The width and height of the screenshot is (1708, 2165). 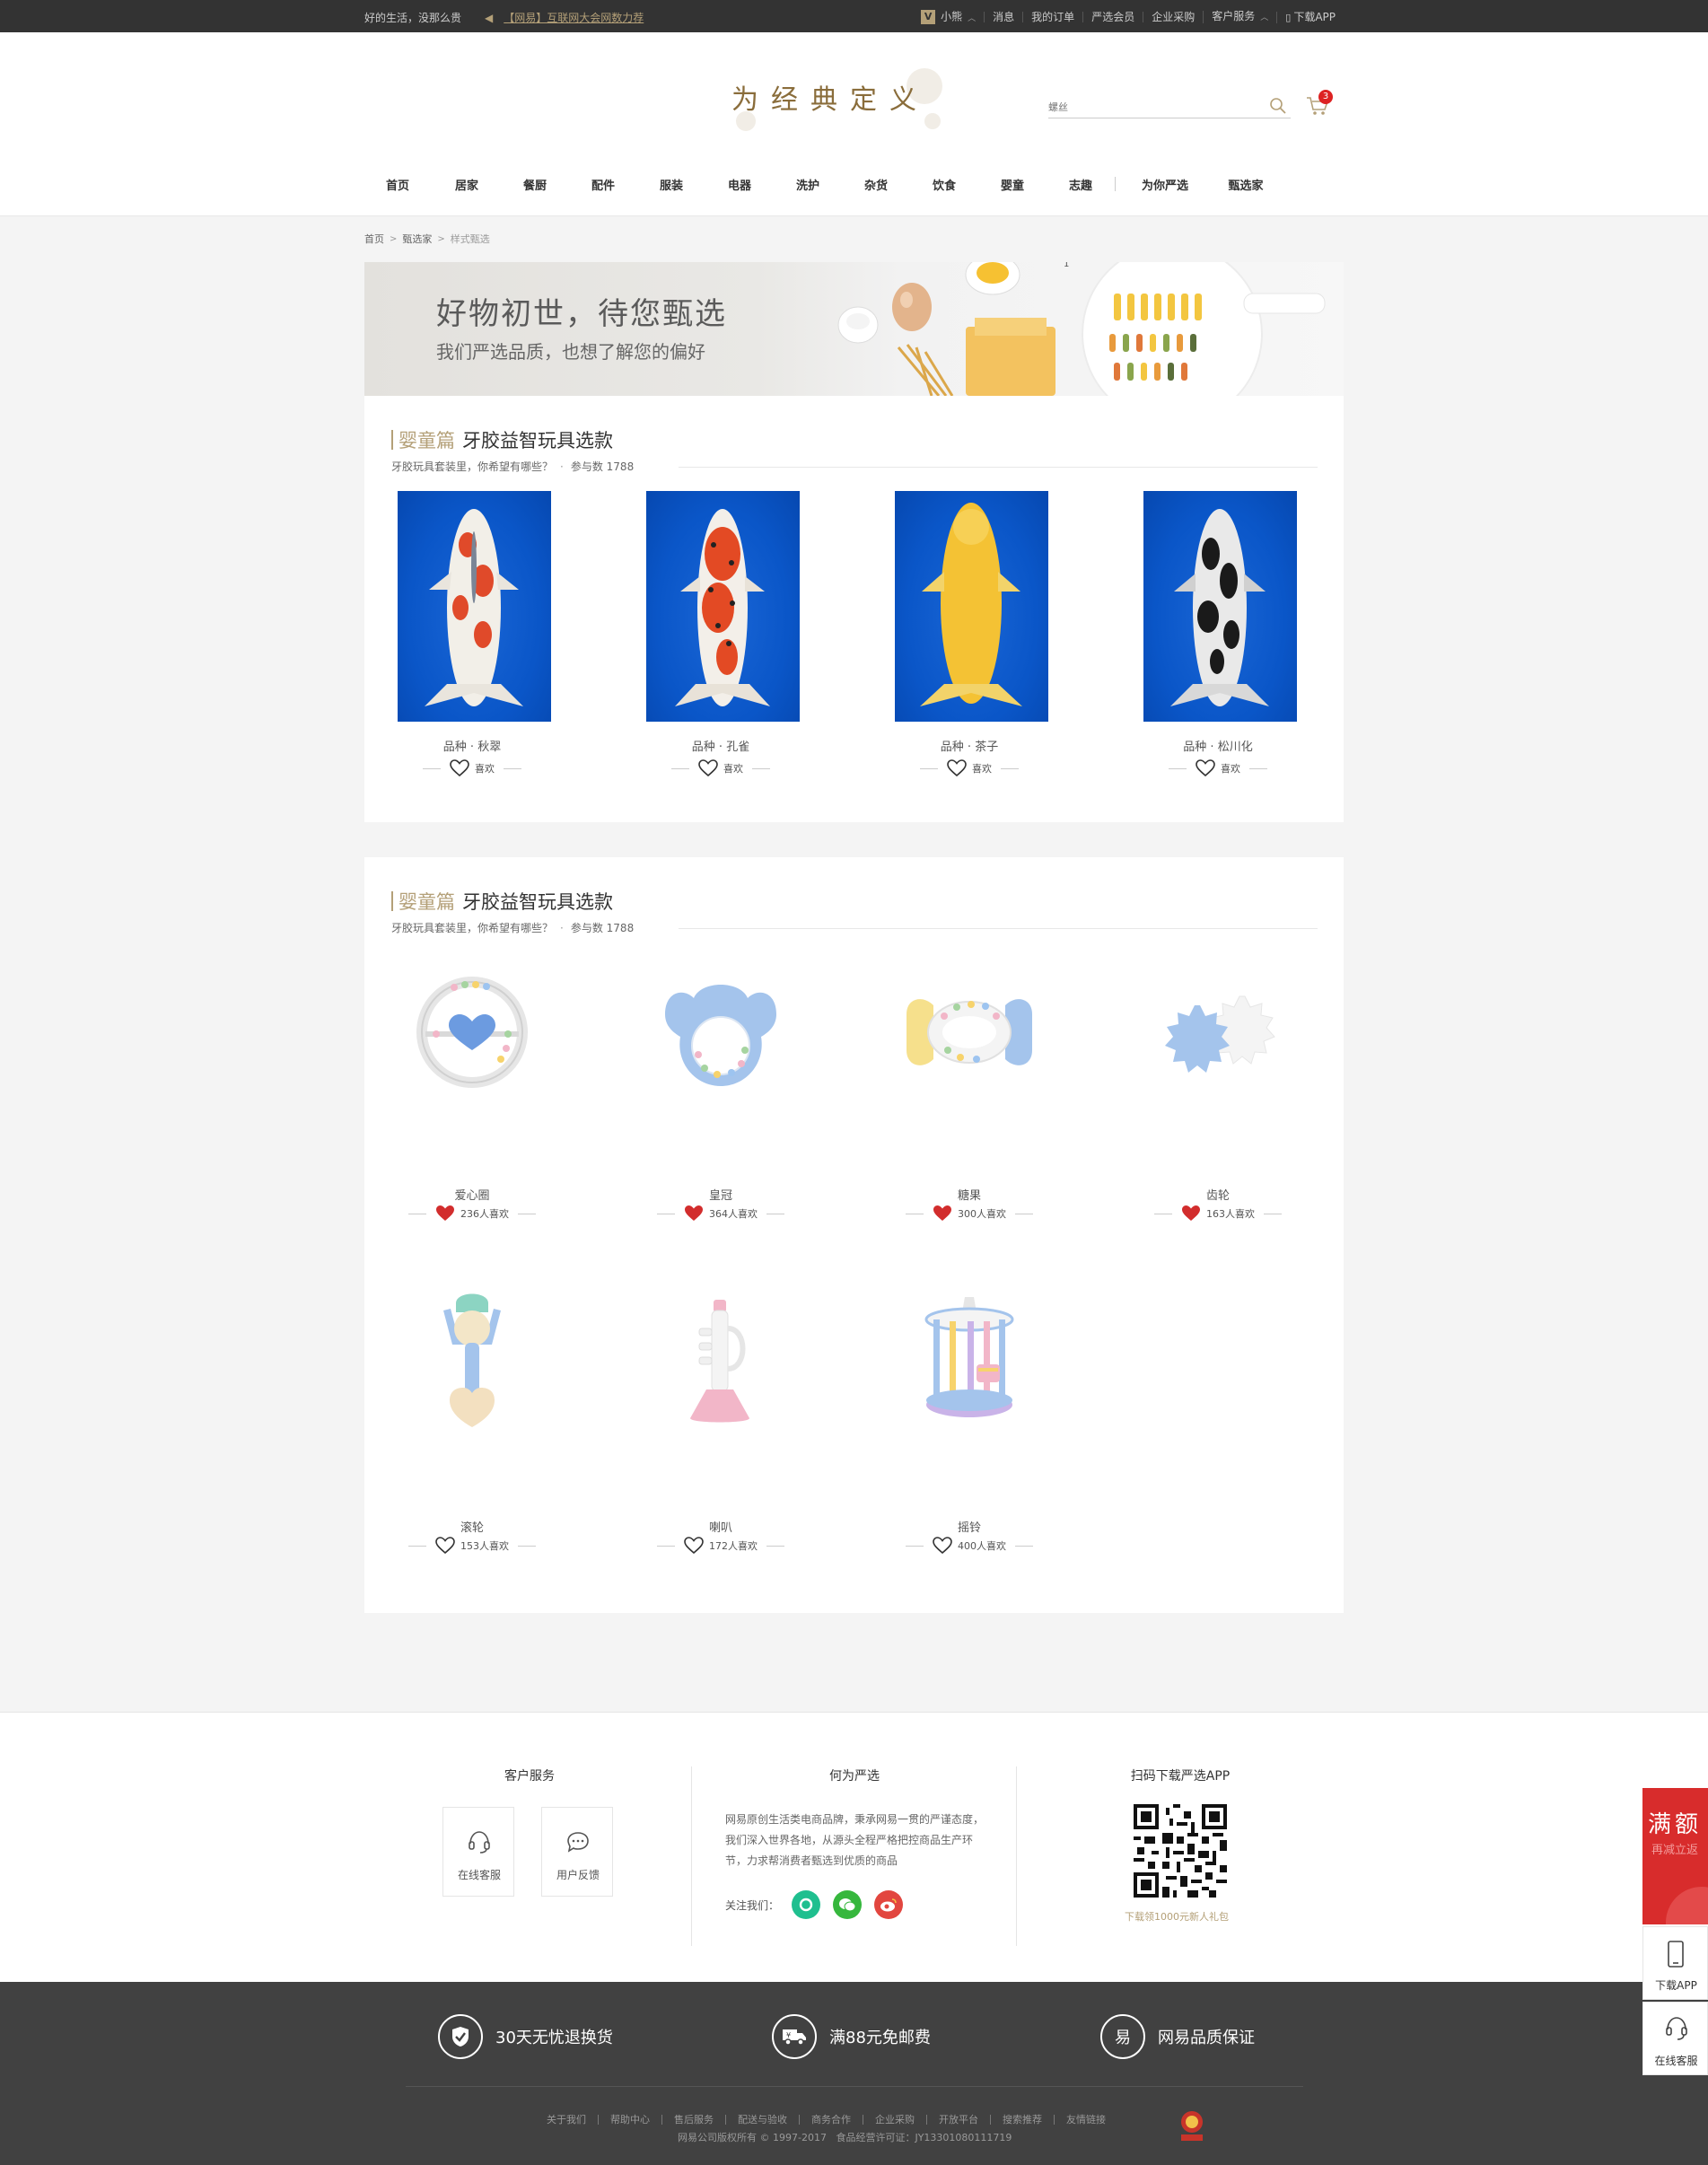 I want to click on koi-card: 品种 · 松川化 喜欢, so click(x=1218, y=639).